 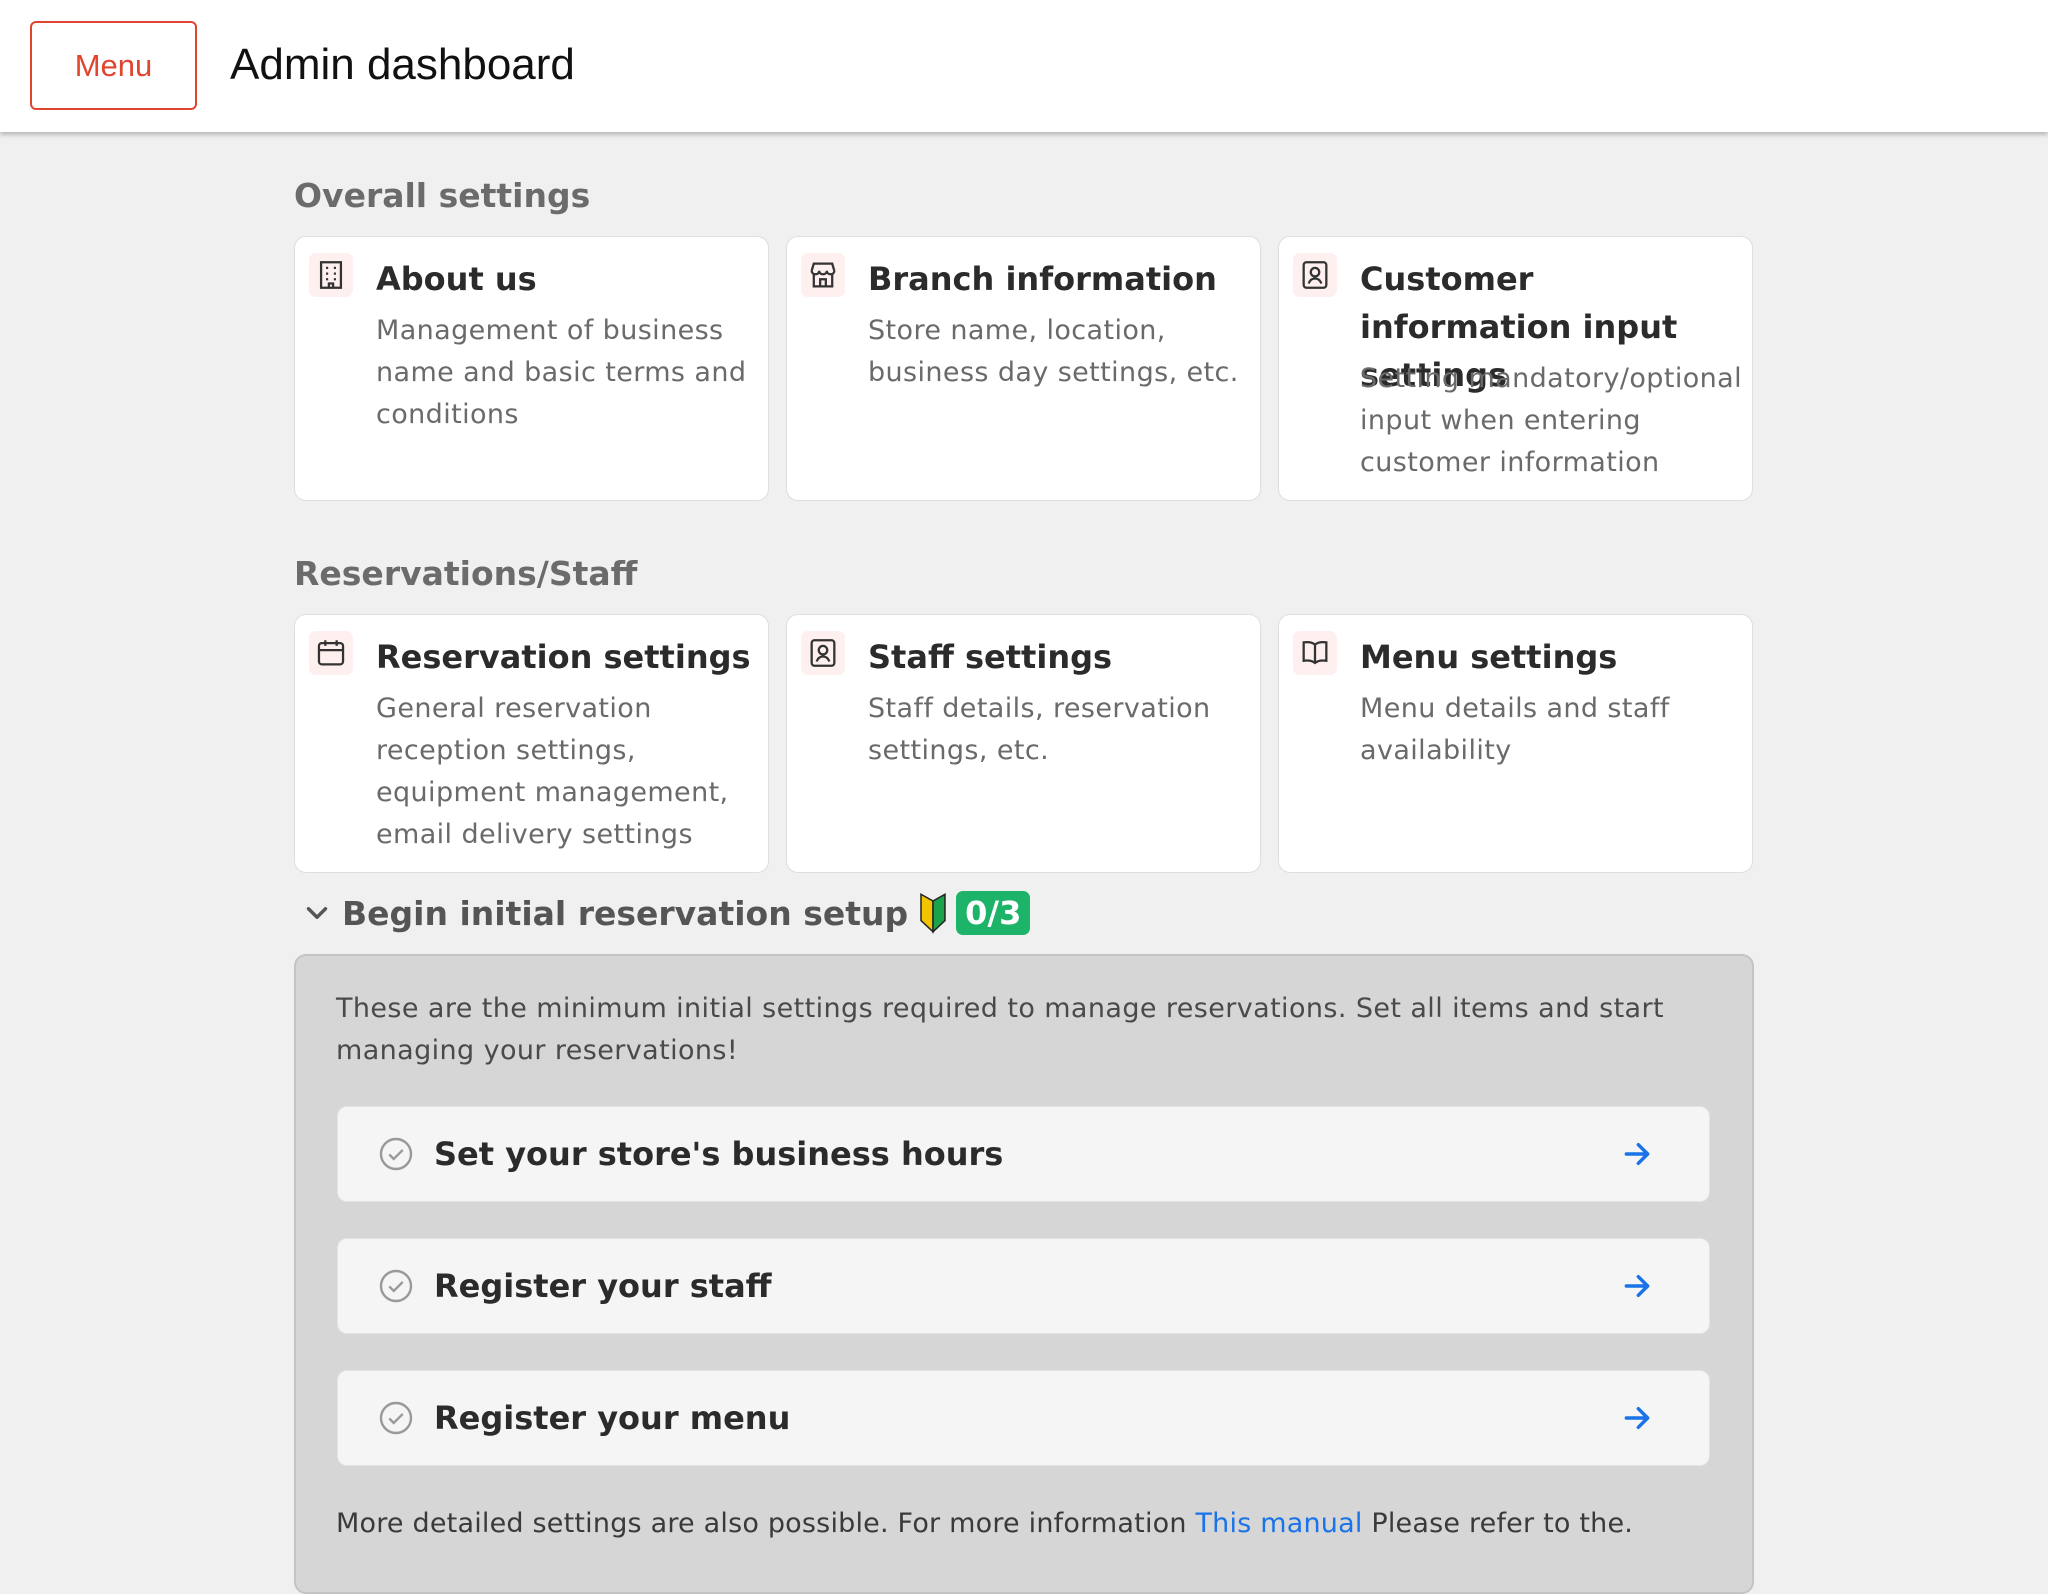 What do you see at coordinates (1489, 657) in the screenshot?
I see `card-title: Menu settings` at bounding box center [1489, 657].